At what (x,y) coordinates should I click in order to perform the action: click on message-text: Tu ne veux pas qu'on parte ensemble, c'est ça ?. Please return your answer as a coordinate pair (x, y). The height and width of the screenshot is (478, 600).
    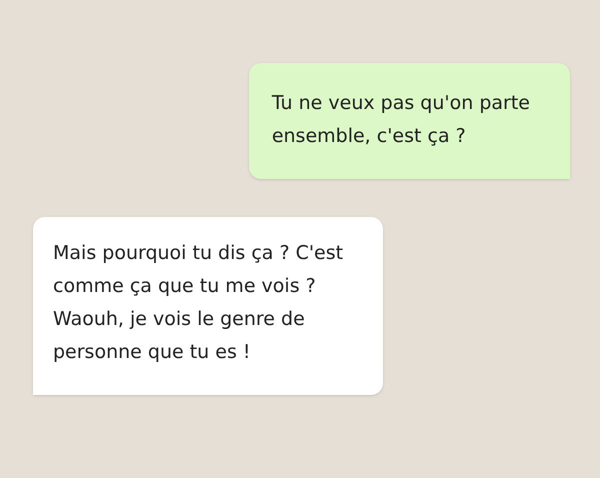
    Looking at the image, I should click on (401, 120).